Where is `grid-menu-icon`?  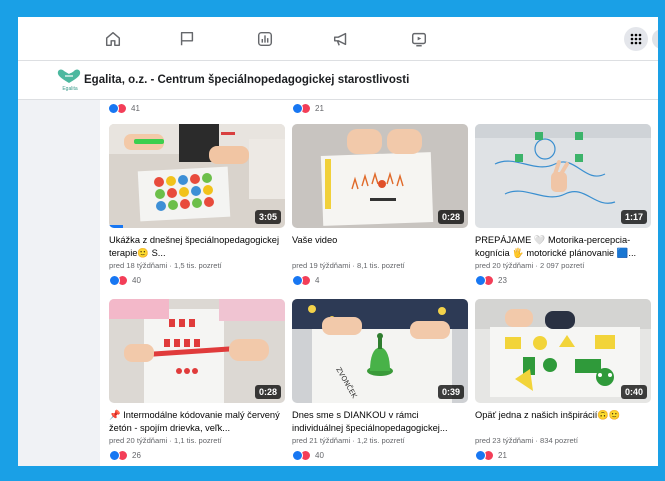 grid-menu-icon is located at coordinates (636, 39).